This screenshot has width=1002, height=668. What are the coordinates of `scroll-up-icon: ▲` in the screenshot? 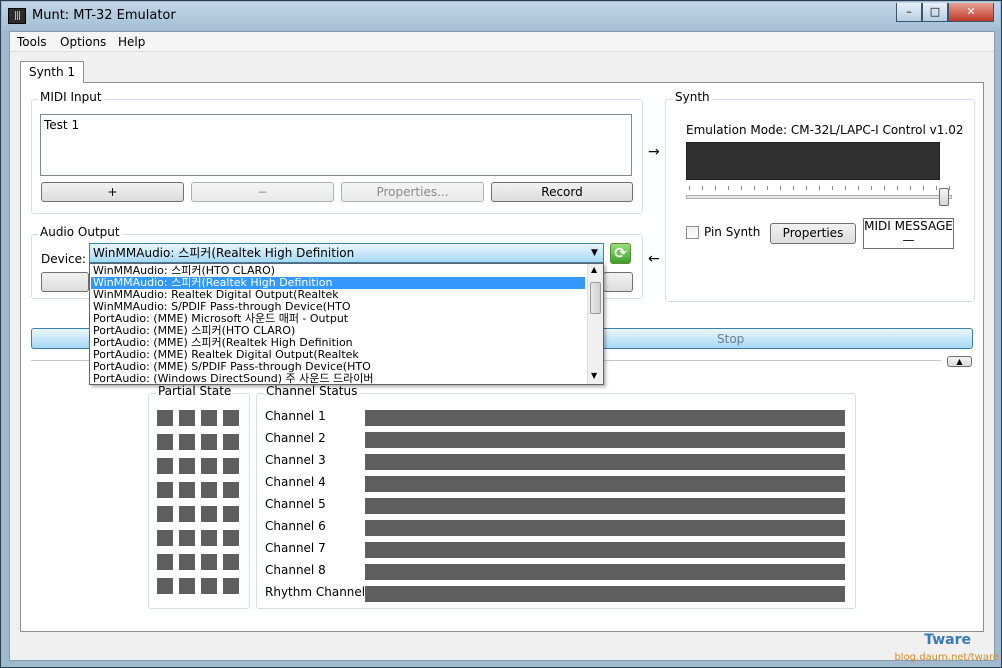 It's located at (594, 269).